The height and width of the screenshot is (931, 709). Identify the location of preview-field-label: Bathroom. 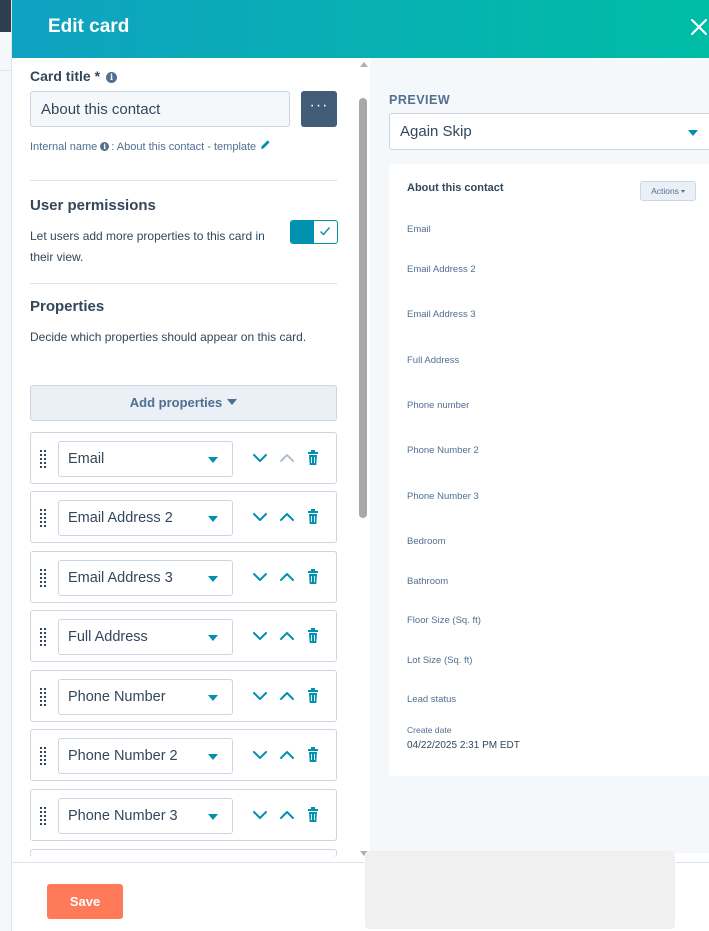
(428, 581).